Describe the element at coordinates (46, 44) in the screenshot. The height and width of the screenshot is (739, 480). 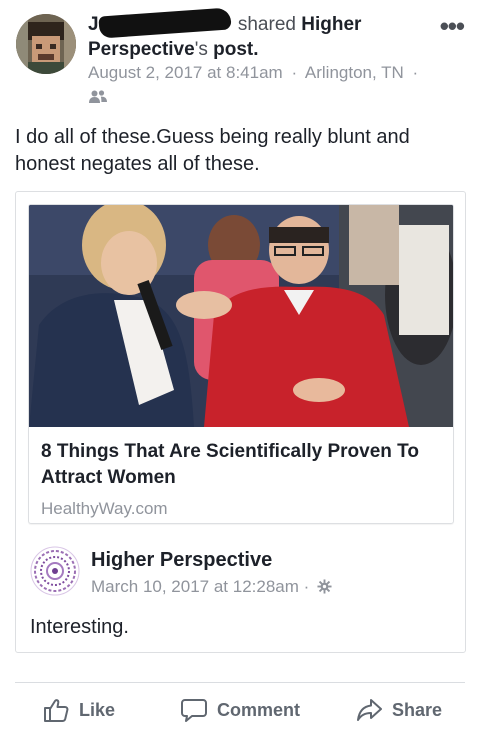
I see `author-avatar` at that location.